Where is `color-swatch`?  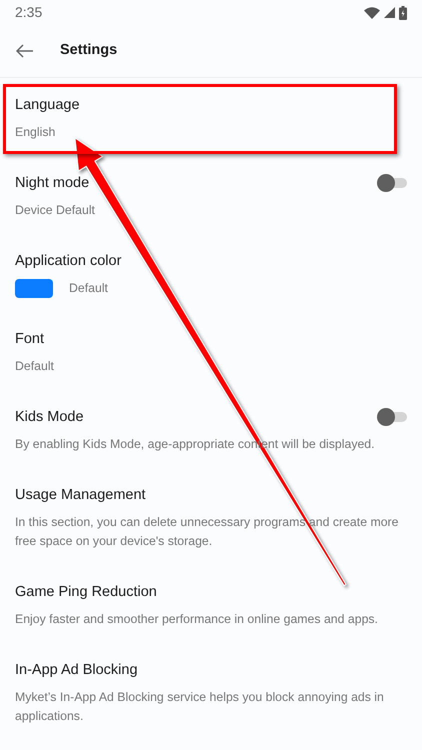
color-swatch is located at coordinates (34, 288).